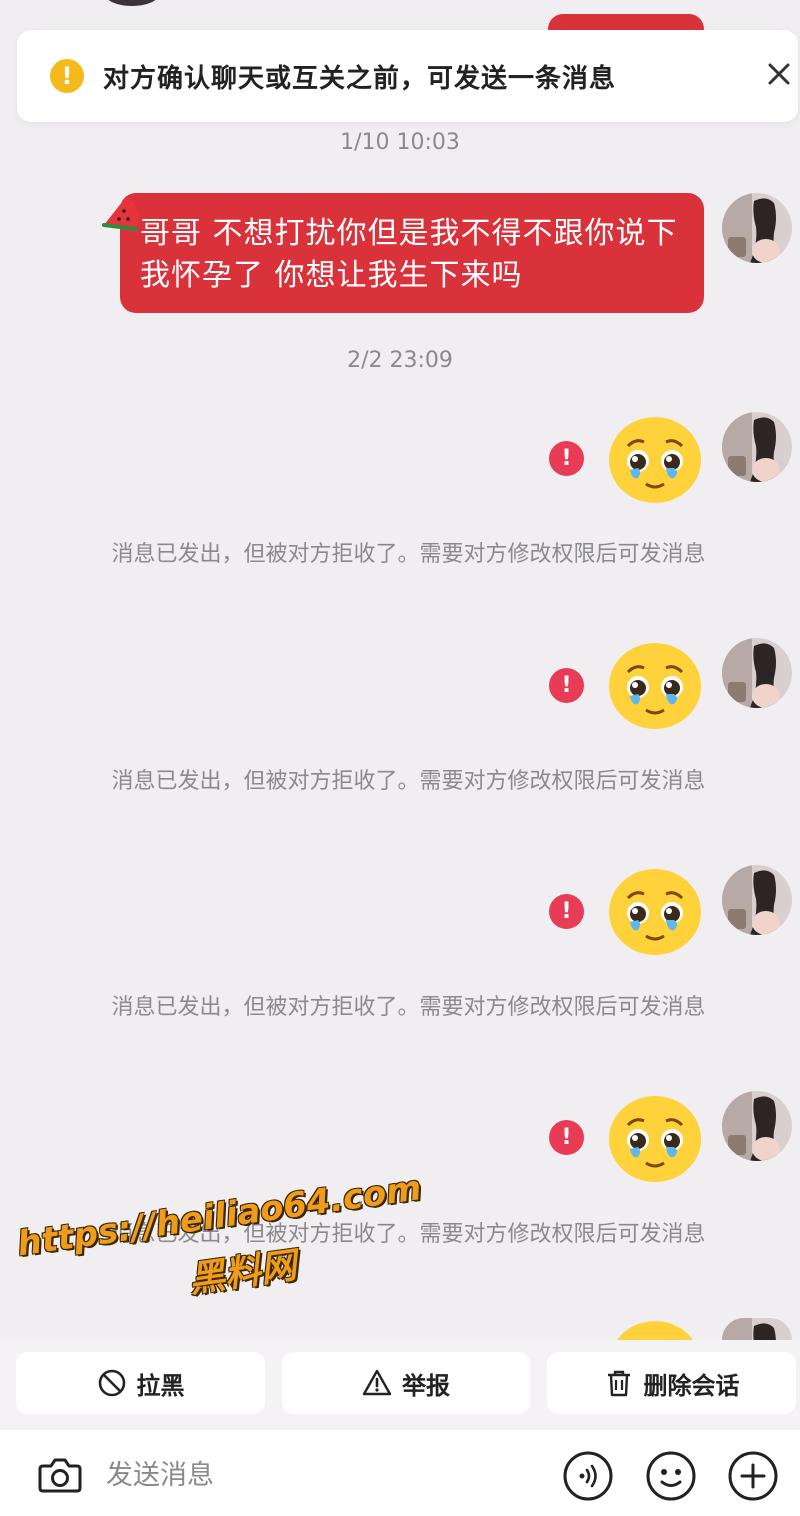  What do you see at coordinates (120, 214) in the screenshot?
I see `watermelon-sticker-icon` at bounding box center [120, 214].